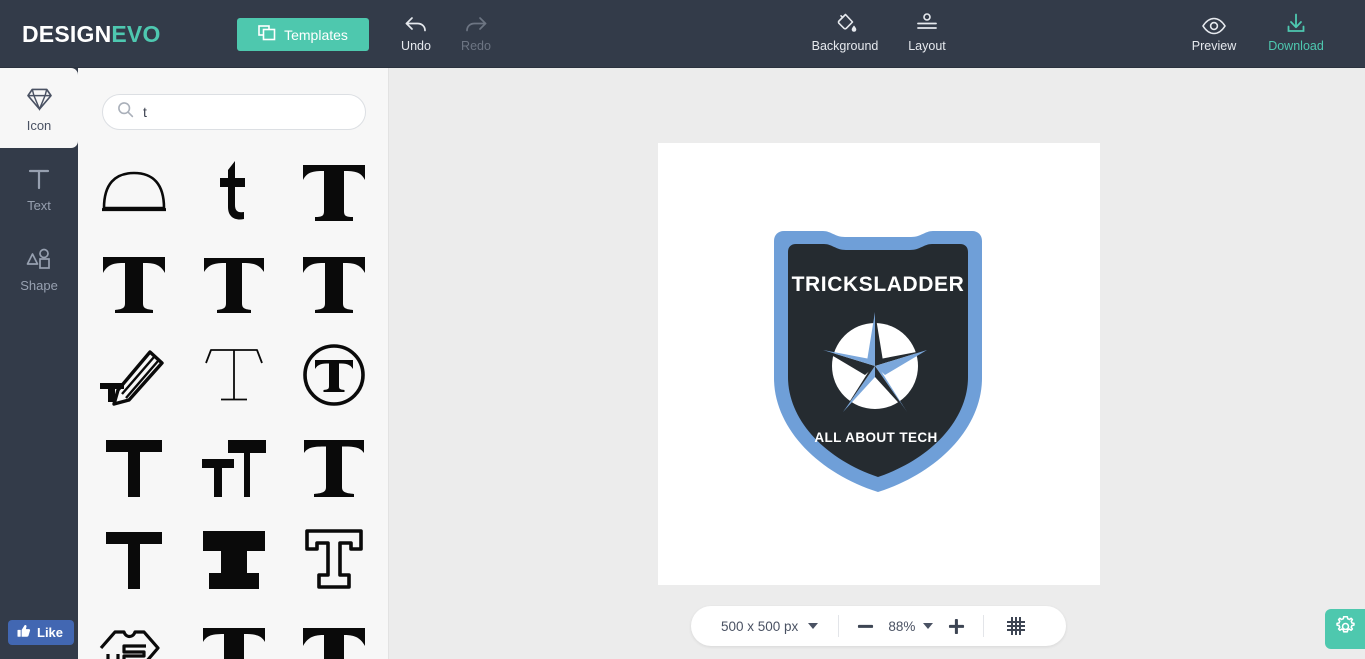 This screenshot has width=1365, height=659. I want to click on paint-bucket-icon, so click(845, 23).